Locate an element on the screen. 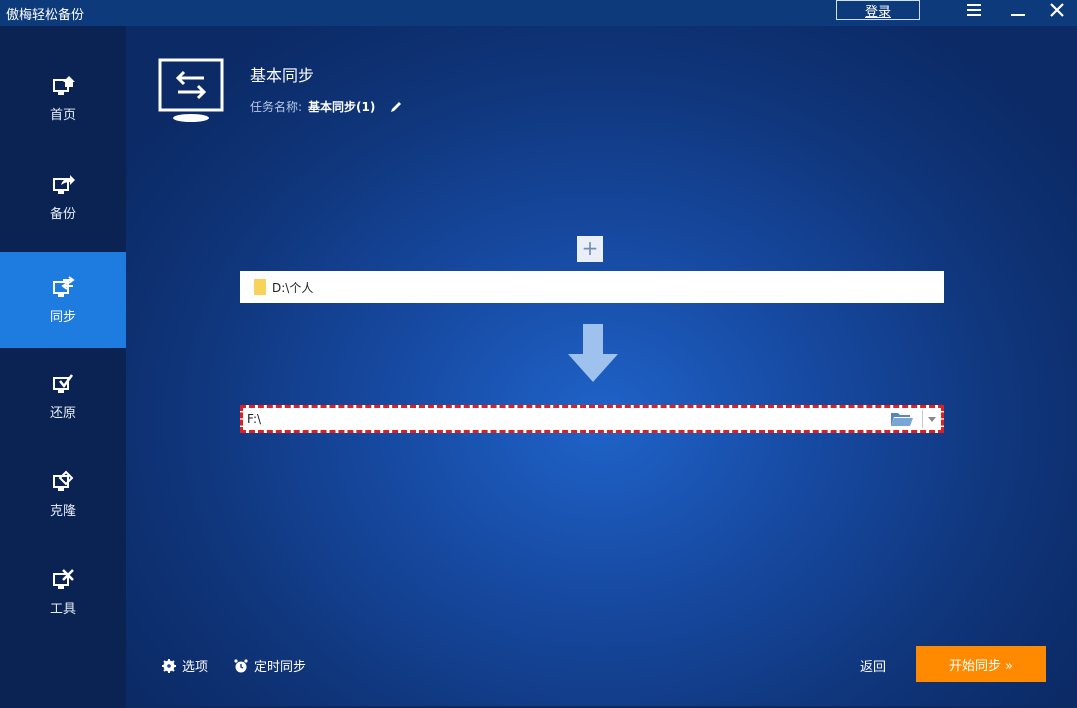  sidebar-item-label: 还原 is located at coordinates (62, 413).